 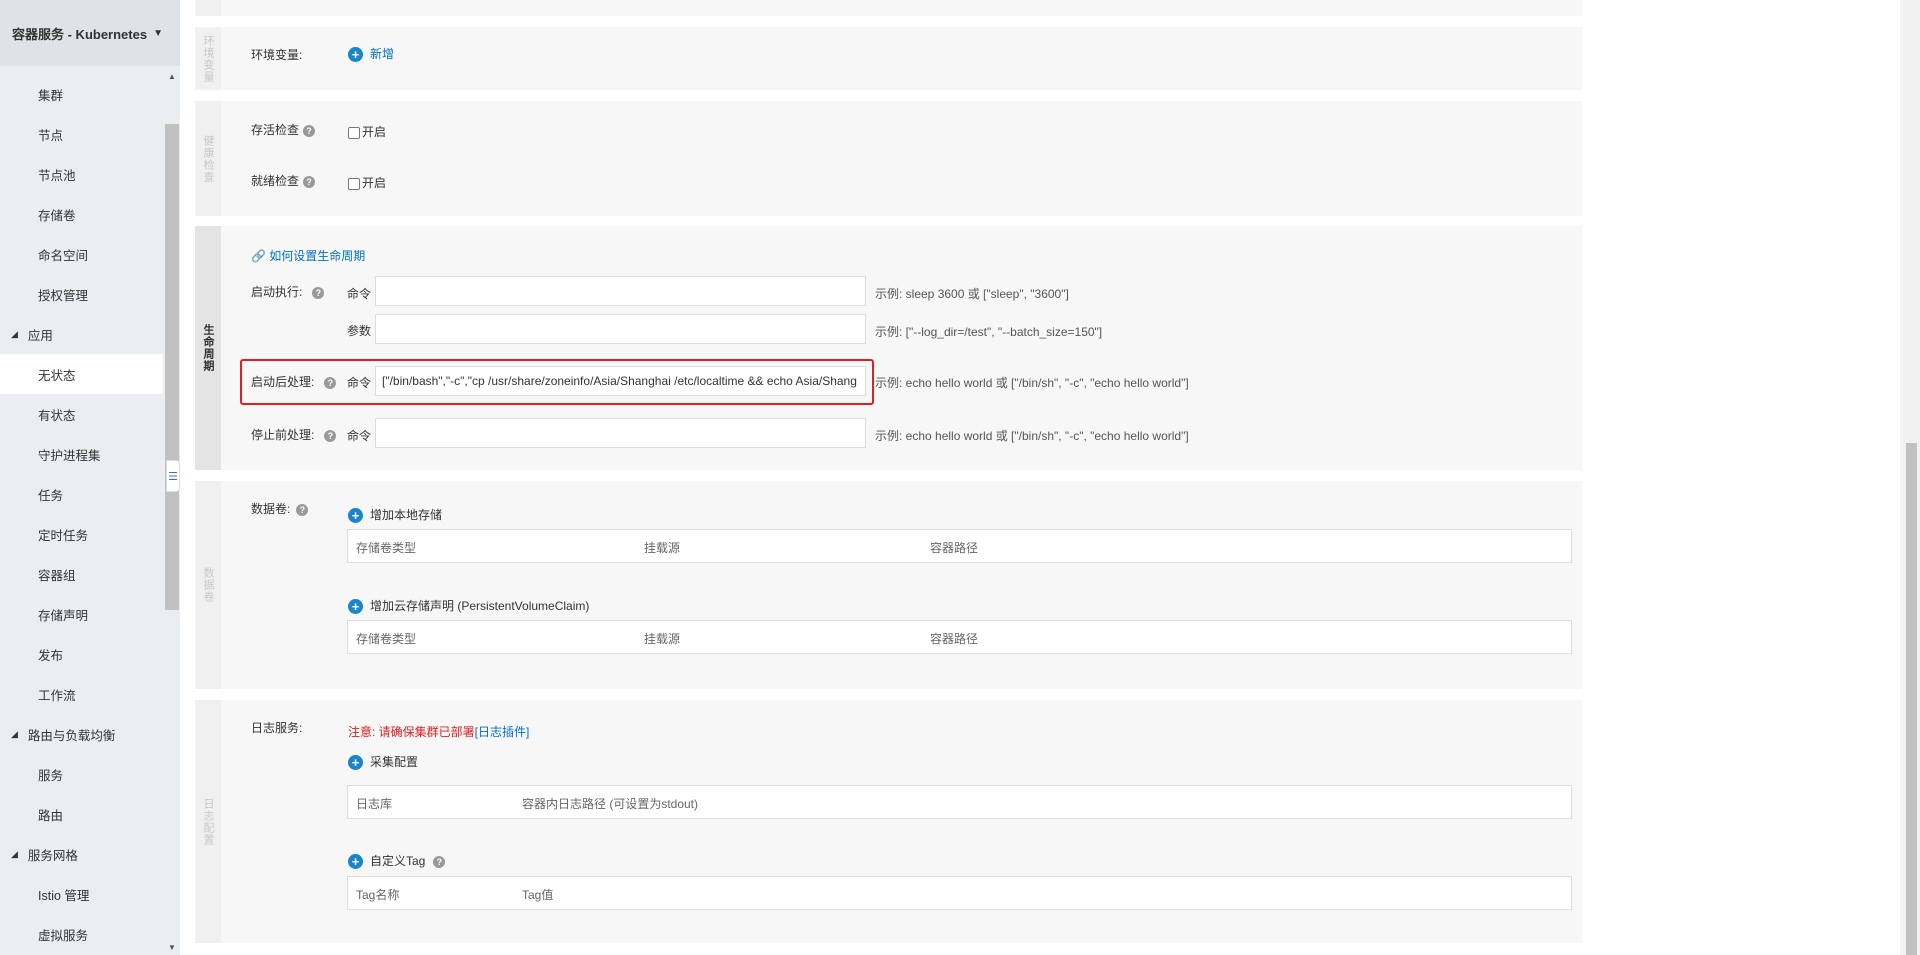 What do you see at coordinates (371, 54) in the screenshot?
I see `env-add-button: + 新增` at bounding box center [371, 54].